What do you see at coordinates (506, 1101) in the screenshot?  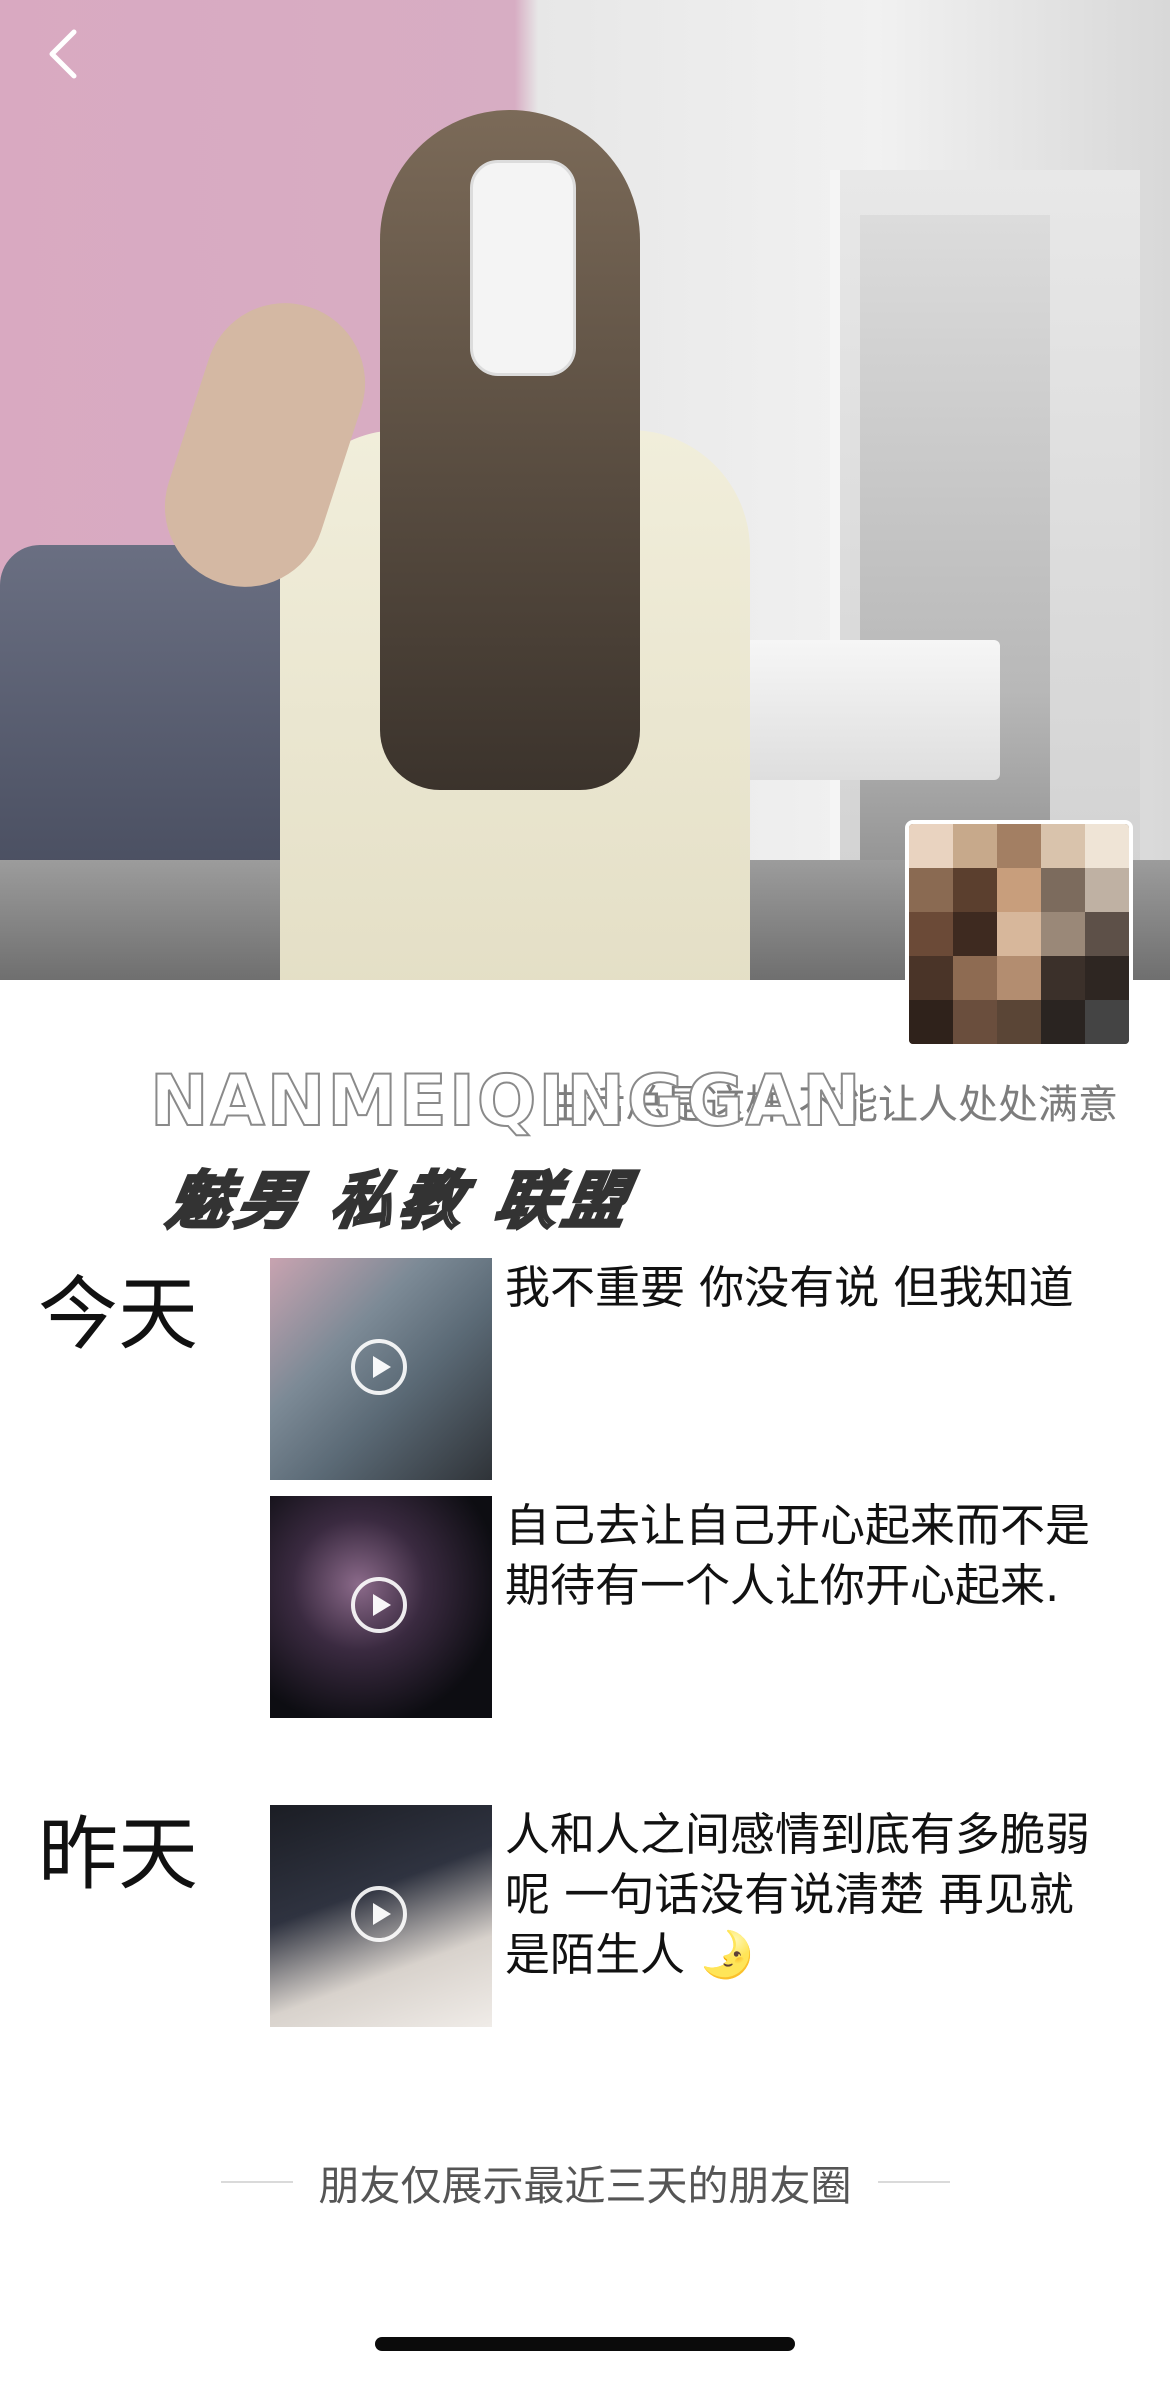 I see `watermark-latin-text: NANMEIQINGGAN` at bounding box center [506, 1101].